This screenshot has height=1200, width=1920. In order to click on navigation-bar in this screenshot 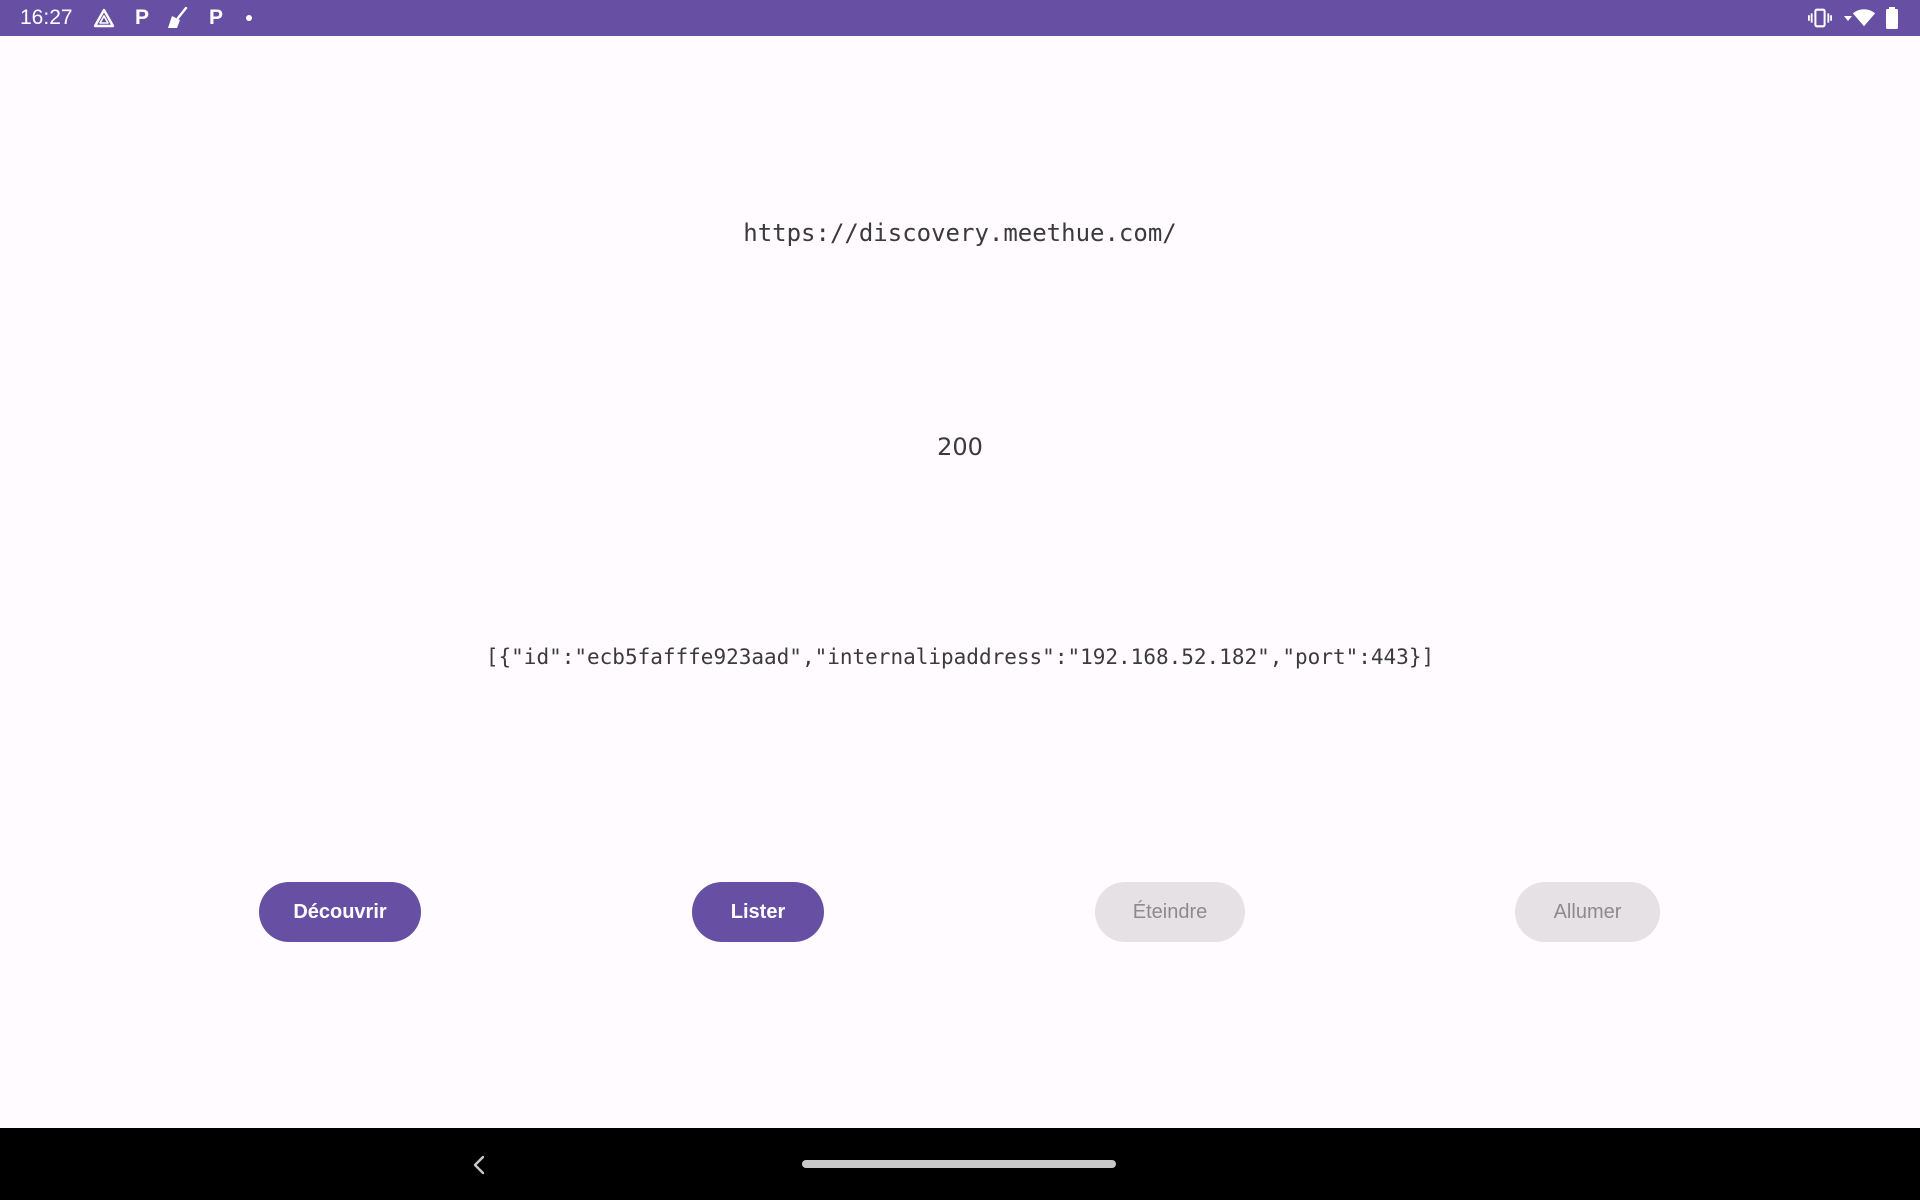, I will do `click(960, 1164)`.